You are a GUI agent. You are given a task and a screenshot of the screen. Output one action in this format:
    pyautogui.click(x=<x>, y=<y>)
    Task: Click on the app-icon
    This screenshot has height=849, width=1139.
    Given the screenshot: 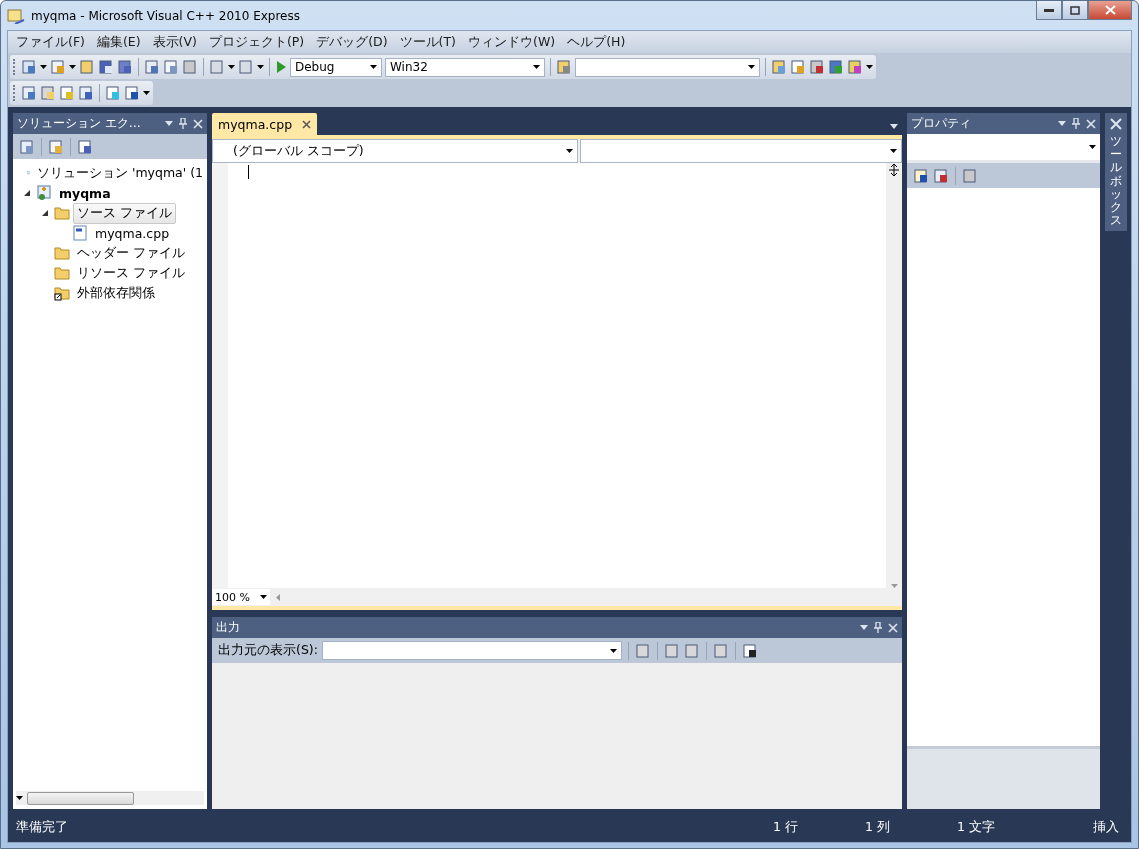 What is the action you would take?
    pyautogui.click(x=16, y=15)
    